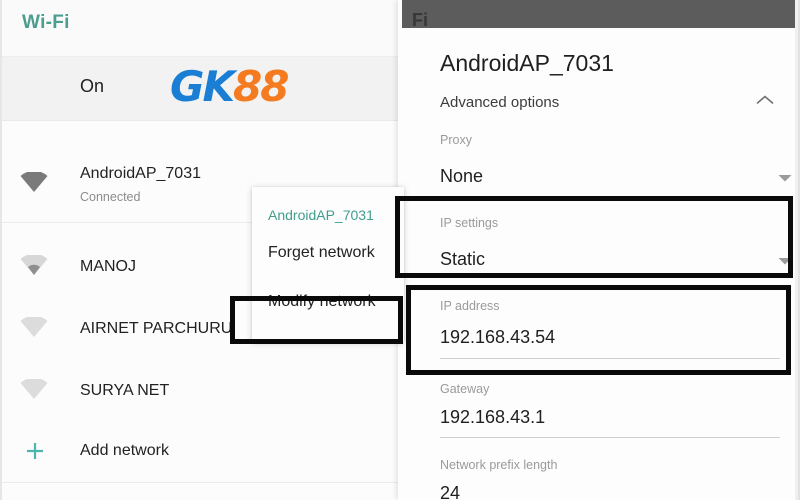  What do you see at coordinates (450, 491) in the screenshot?
I see `field-value-network-prefix-length: 24` at bounding box center [450, 491].